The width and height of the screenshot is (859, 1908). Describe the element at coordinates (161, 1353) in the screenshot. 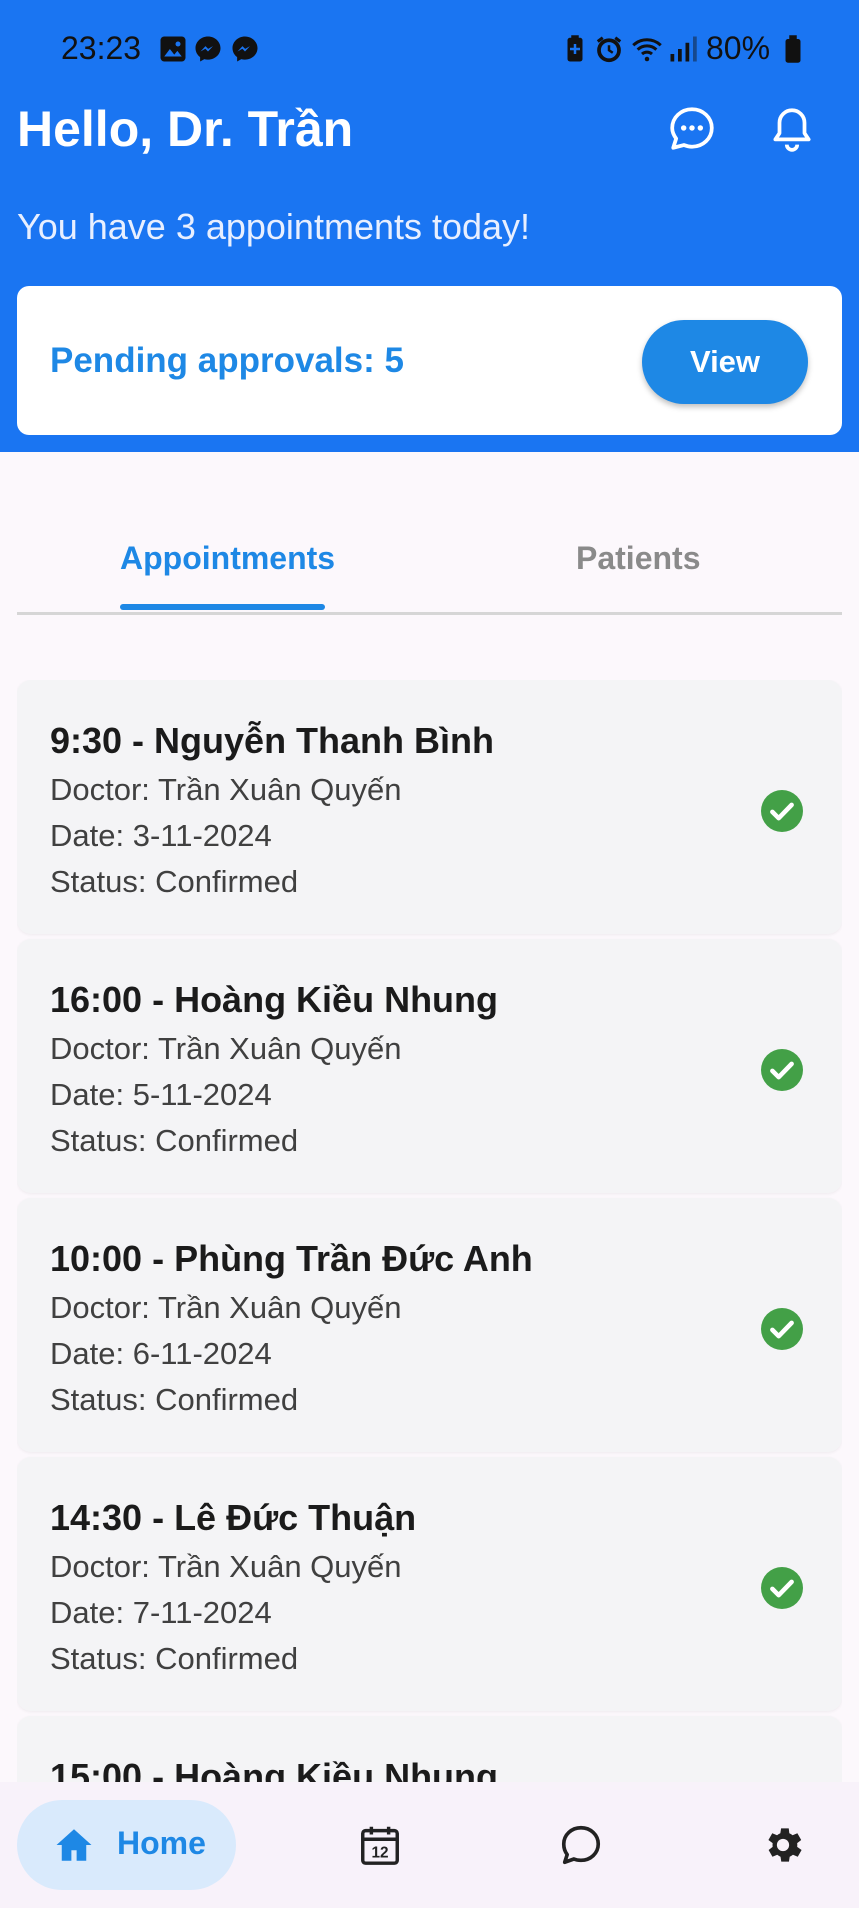

I see `appointment-date: Date: 6-11-2024` at that location.